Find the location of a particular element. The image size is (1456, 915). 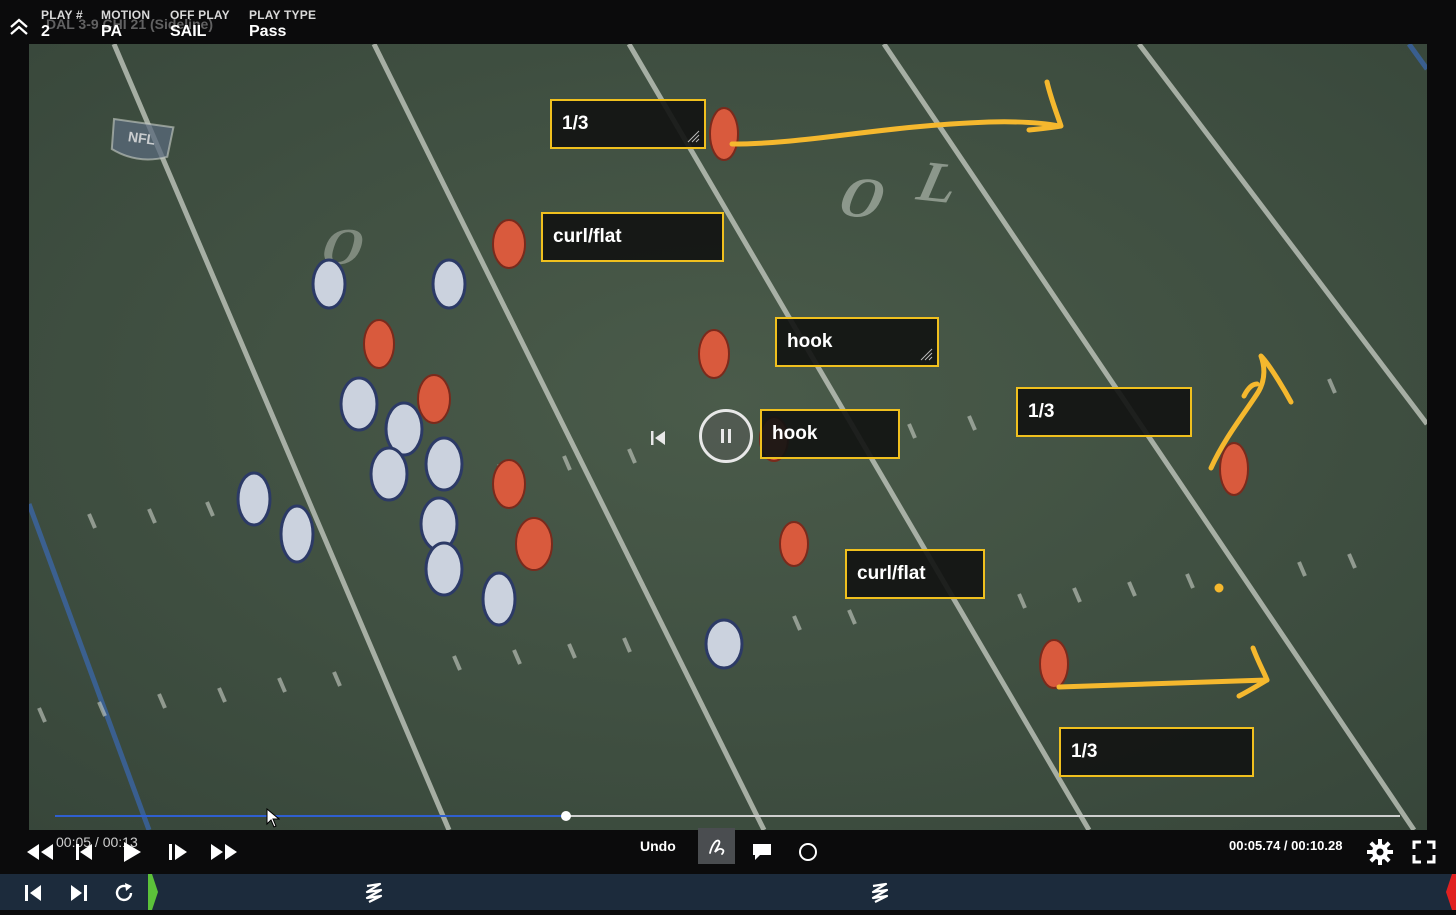

comment-tool-button is located at coordinates (762, 852).